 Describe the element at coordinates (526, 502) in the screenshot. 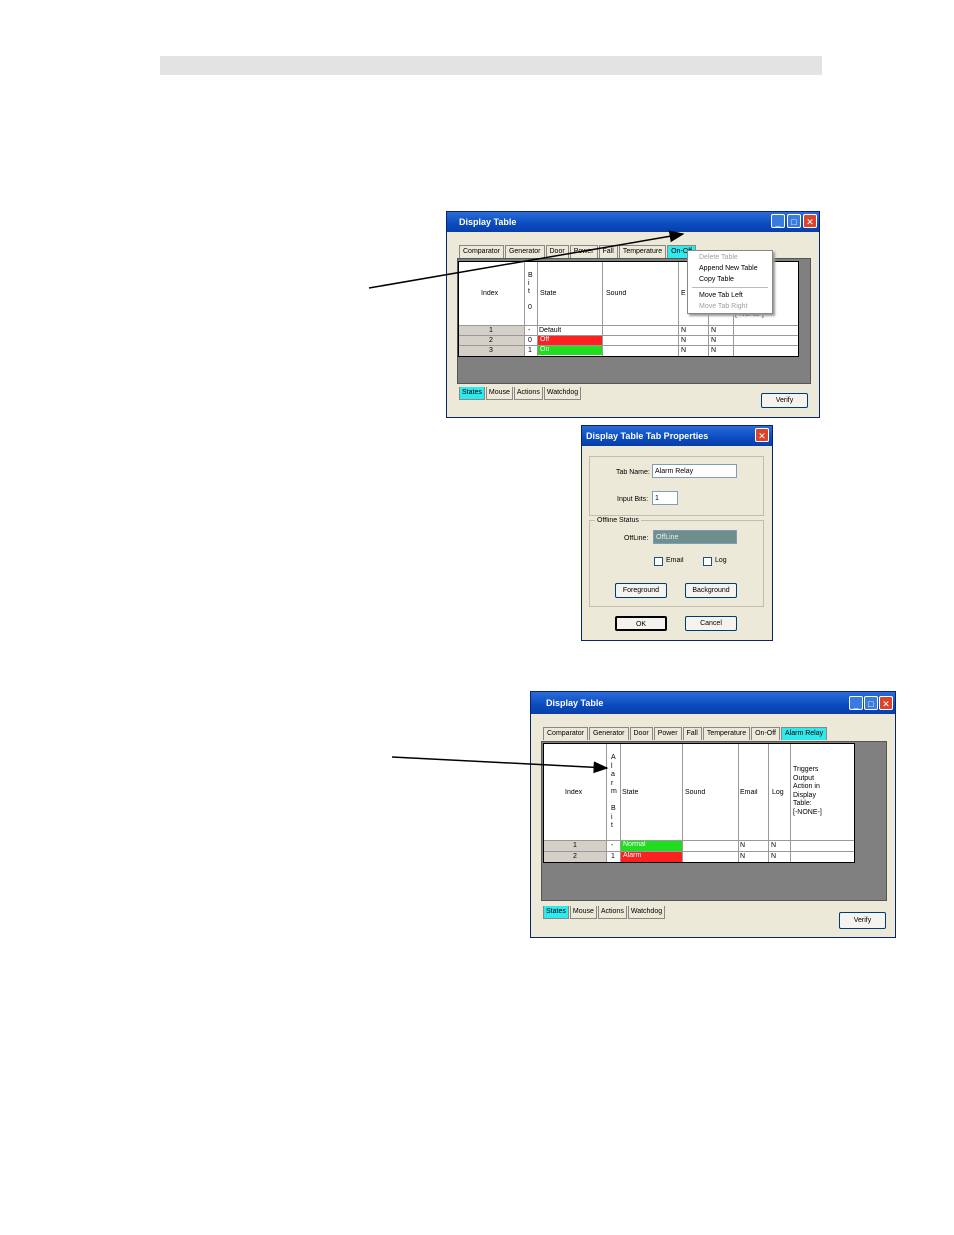

I see `callout-arrows` at that location.